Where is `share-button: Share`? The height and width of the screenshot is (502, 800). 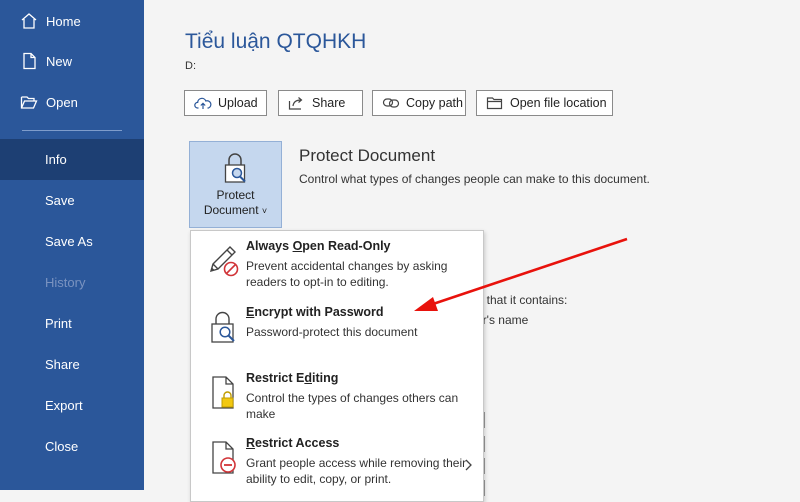 share-button: Share is located at coordinates (320, 103).